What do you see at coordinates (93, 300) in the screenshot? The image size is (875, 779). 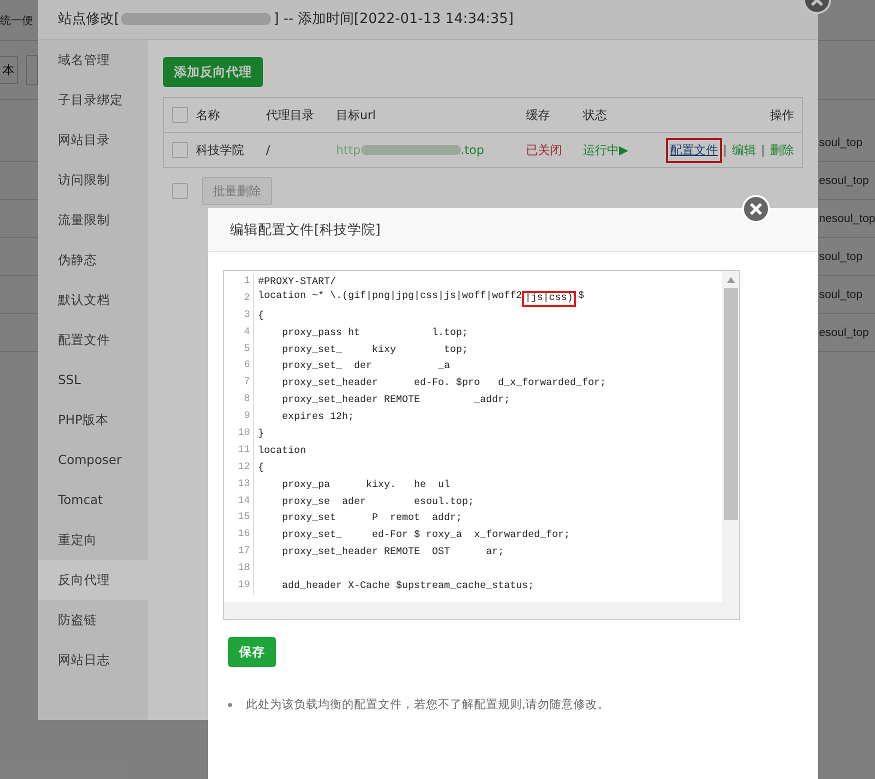 I see `sidebar-item: 默认文档` at bounding box center [93, 300].